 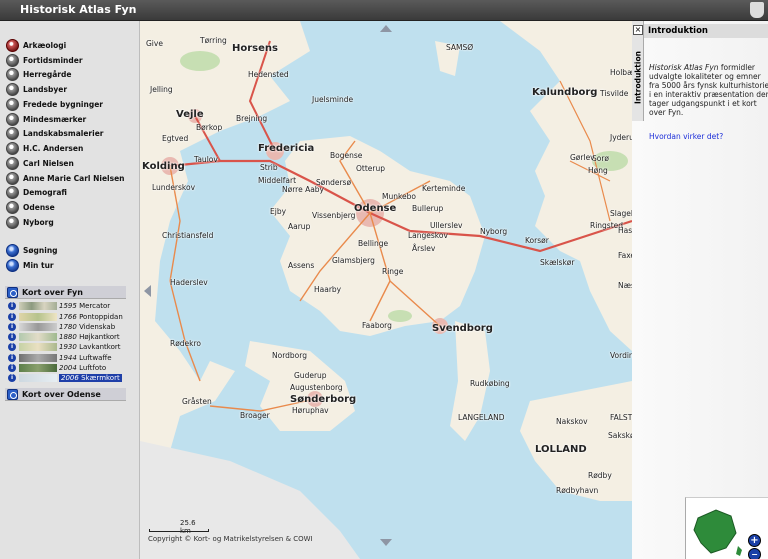 What do you see at coordinates (12, 192) in the screenshot?
I see `demography-icon` at bounding box center [12, 192].